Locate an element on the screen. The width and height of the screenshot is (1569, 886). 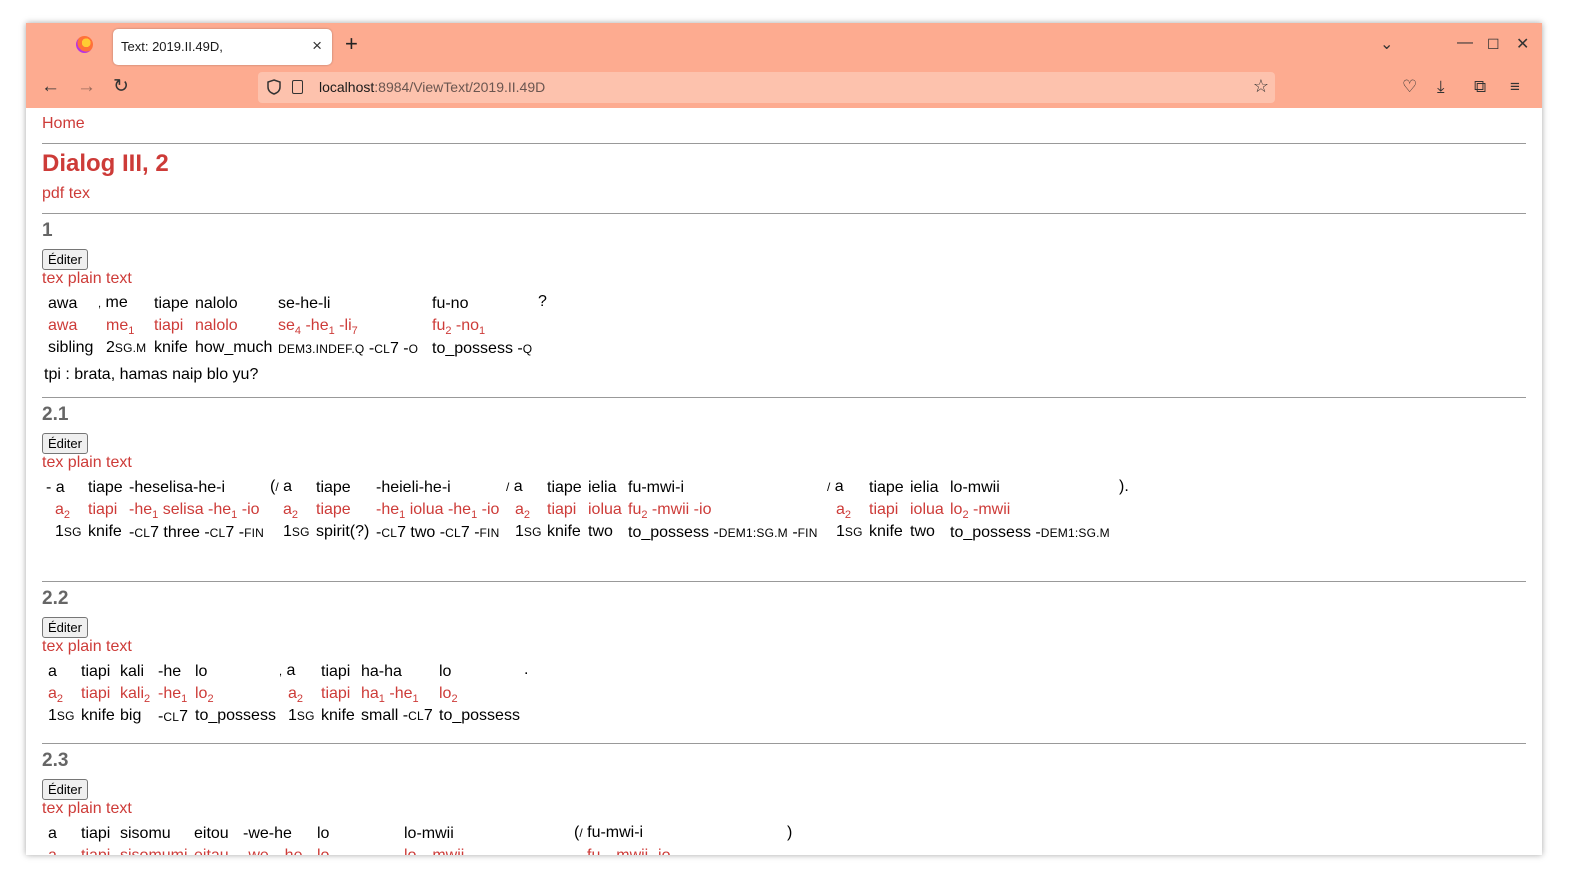
reload-icon: ↻ is located at coordinates (121, 87).